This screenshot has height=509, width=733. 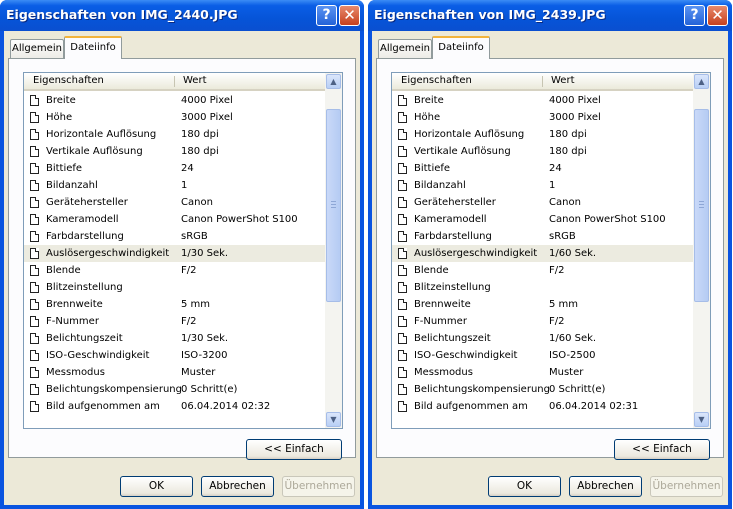 I want to click on title-bar: Eigenschaften von IMG_2439.JPG ? ✕, so click(x=550, y=15).